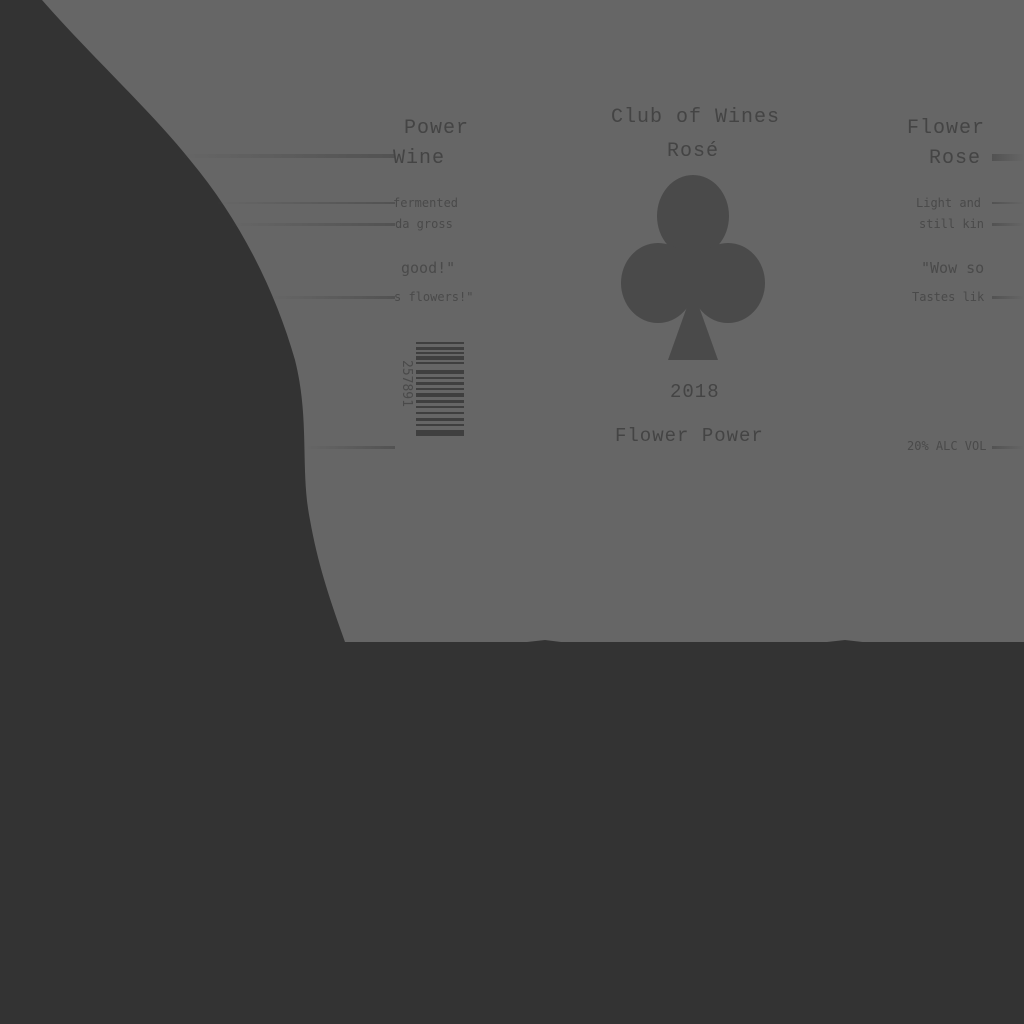 The width and height of the screenshot is (1024, 1024). I want to click on wine-name: Flower Power, so click(689, 436).